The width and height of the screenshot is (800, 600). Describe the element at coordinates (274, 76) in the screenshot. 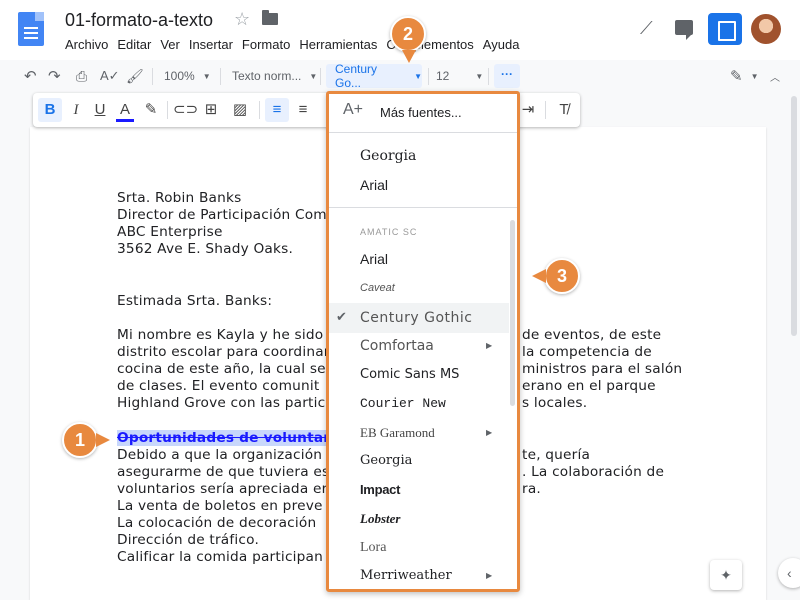

I see `style-select: Texto norm... ▼` at that location.